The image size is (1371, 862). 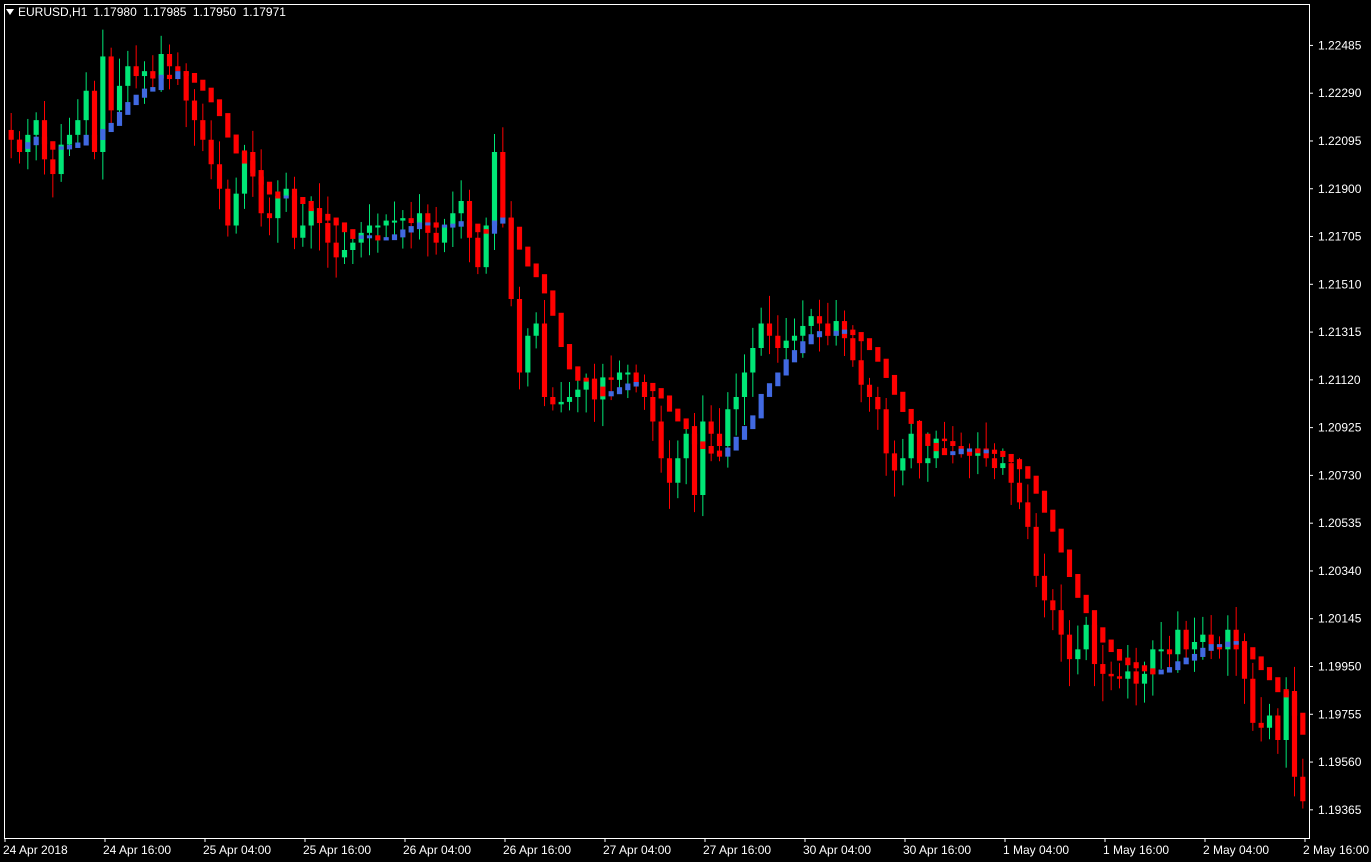 What do you see at coordinates (1340, 284) in the screenshot?
I see `price-label-5: 1.21510` at bounding box center [1340, 284].